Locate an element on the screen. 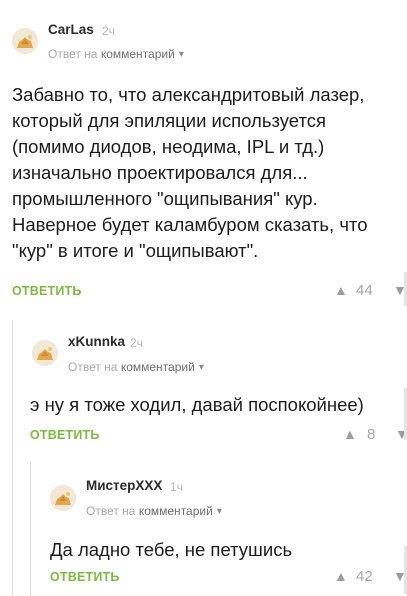 The width and height of the screenshot is (407, 596). comment-text: э ну я тоже ходил, давай поспокойнее) is located at coordinates (197, 405).